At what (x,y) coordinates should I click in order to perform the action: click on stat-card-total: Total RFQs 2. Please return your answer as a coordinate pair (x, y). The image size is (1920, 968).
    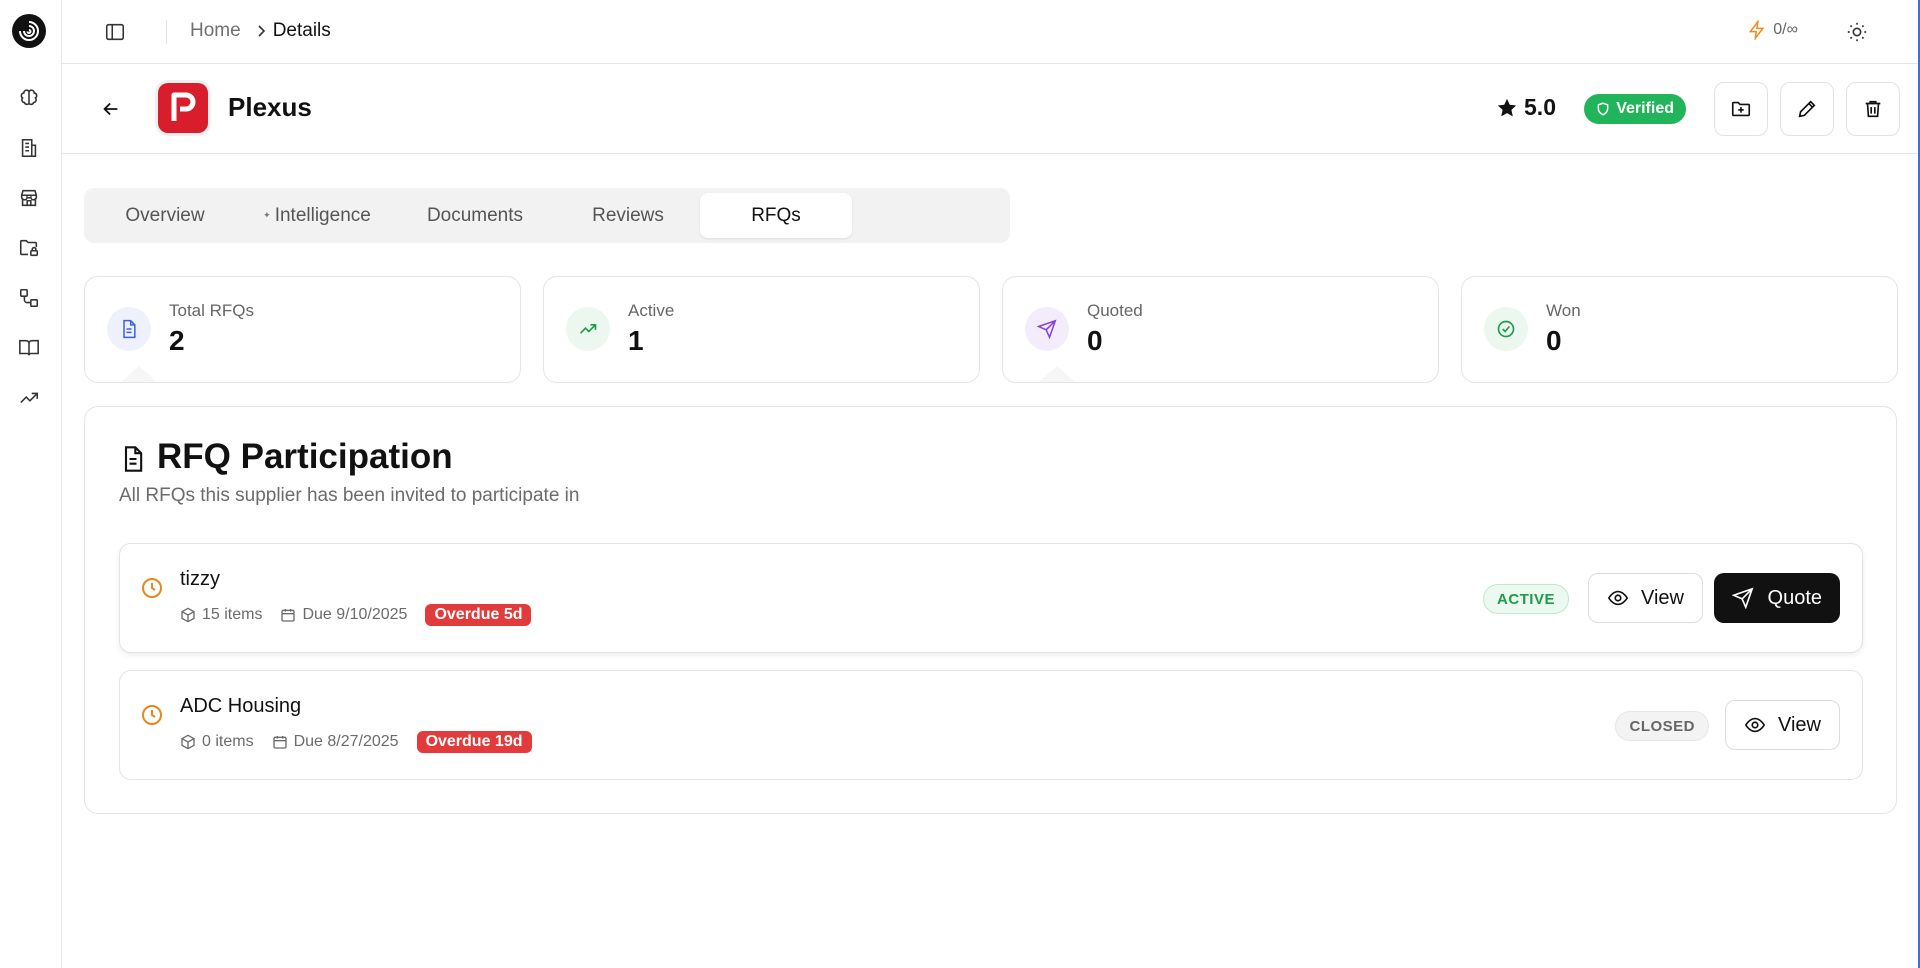
    Looking at the image, I should click on (302, 329).